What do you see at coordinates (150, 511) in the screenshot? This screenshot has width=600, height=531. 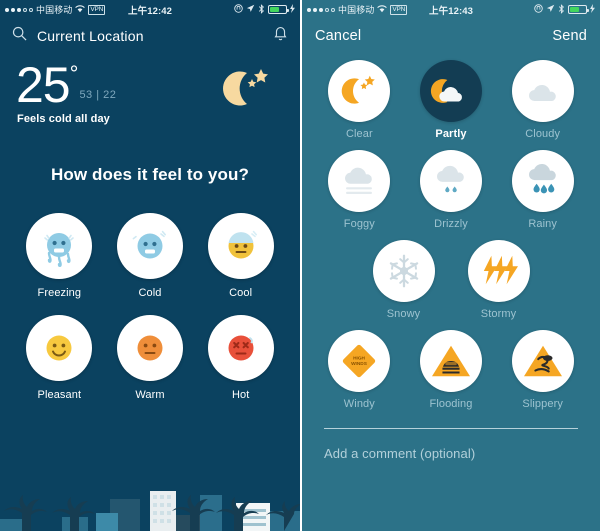 I see `city-skyline-illustration` at bounding box center [150, 511].